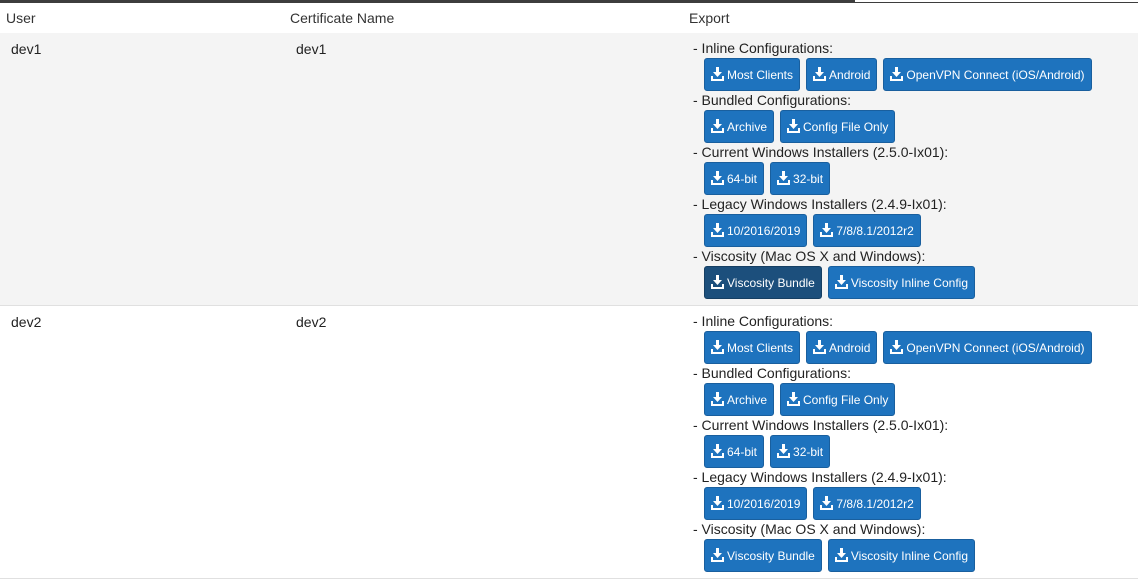  What do you see at coordinates (996, 1) in the screenshot?
I see `top-border-gap` at bounding box center [996, 1].